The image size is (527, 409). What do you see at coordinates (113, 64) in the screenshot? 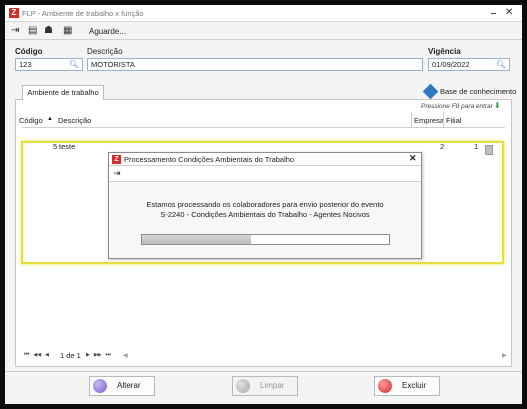
I see `descricao-value: MOTORISTA` at bounding box center [113, 64].